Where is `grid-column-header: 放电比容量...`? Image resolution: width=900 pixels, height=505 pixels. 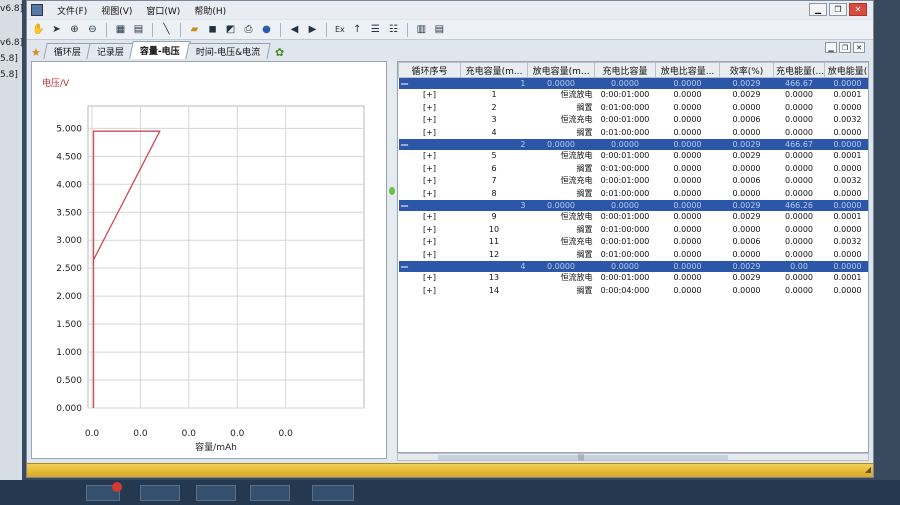 grid-column-header: 放电比容量... is located at coordinates (687, 70).